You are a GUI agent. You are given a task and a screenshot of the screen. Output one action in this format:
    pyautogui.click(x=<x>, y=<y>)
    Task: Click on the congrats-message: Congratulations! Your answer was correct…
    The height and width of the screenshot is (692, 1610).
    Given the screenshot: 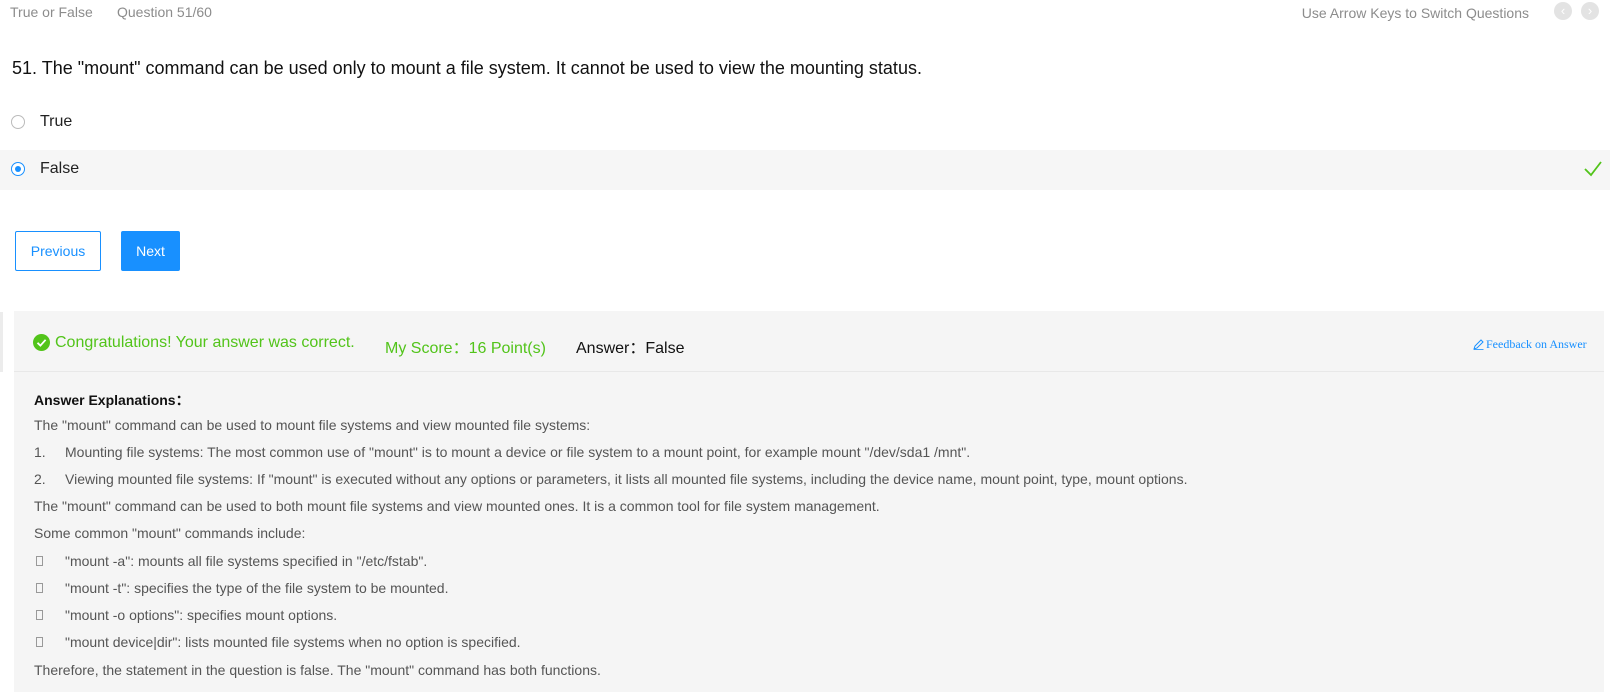 What is the action you would take?
    pyautogui.click(x=205, y=342)
    